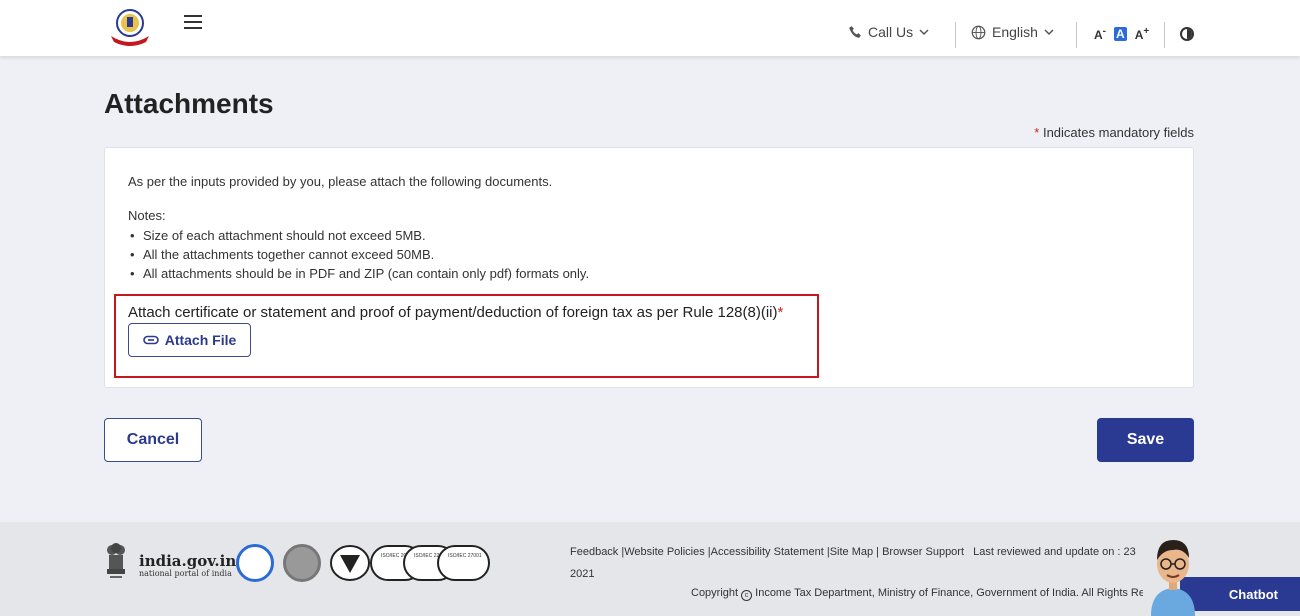 Image resolution: width=1300 pixels, height=616 pixels. I want to click on attach-file-button: Attach File, so click(189, 340).